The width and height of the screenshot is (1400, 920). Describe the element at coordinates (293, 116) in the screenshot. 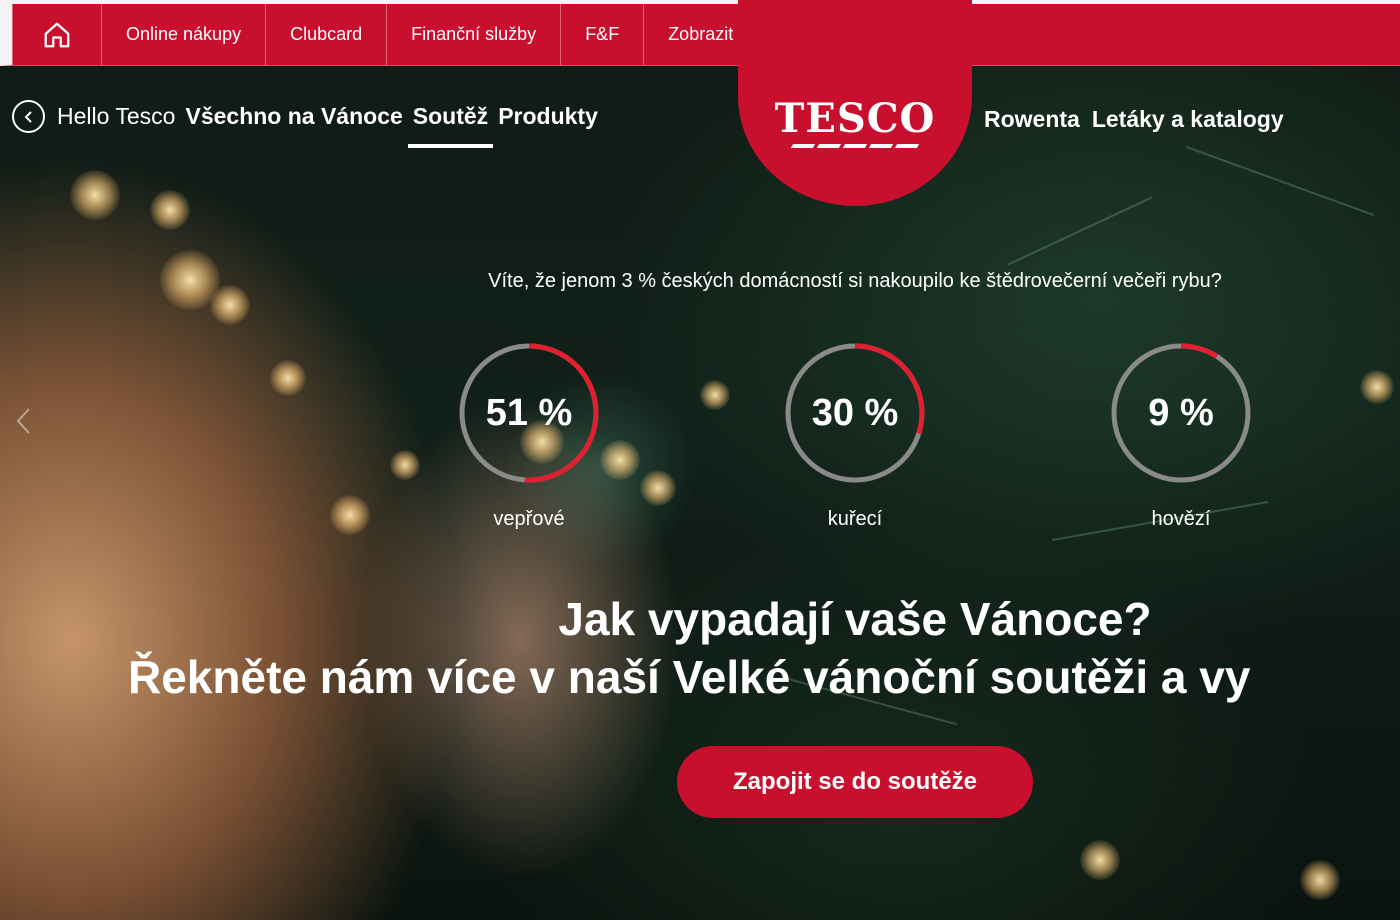

I see `subnav-vse-na-vanoce: Všechno na Vánoce` at that location.